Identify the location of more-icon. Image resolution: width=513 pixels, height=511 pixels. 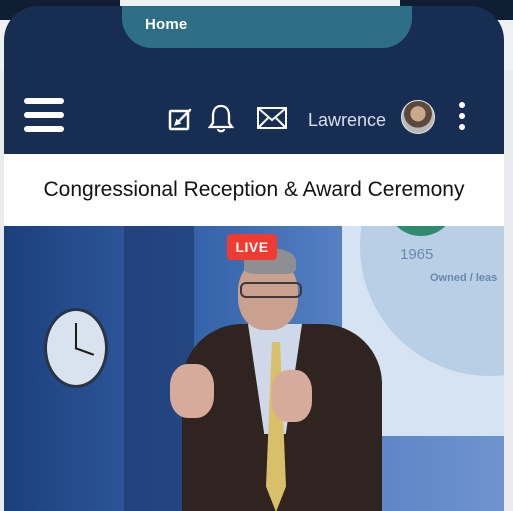
(462, 116).